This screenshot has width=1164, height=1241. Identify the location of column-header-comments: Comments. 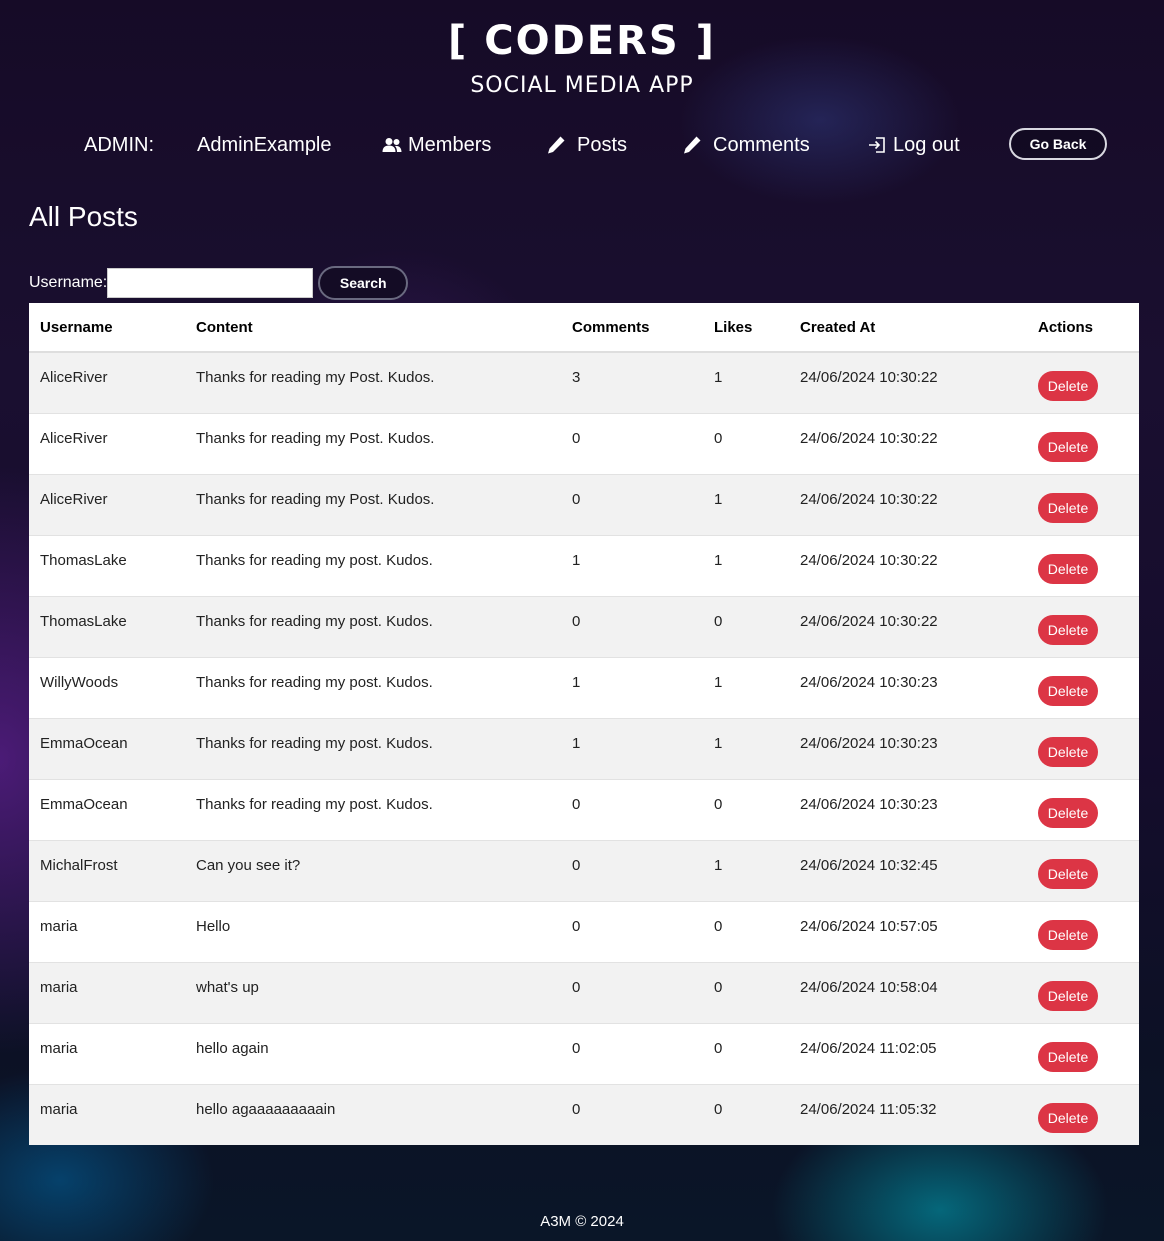
(632, 328).